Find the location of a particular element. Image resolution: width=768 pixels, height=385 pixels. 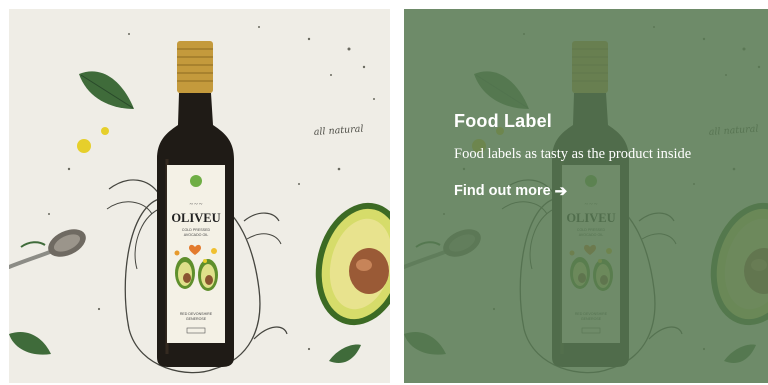

card-title: Food Label is located at coordinates (503, 121).